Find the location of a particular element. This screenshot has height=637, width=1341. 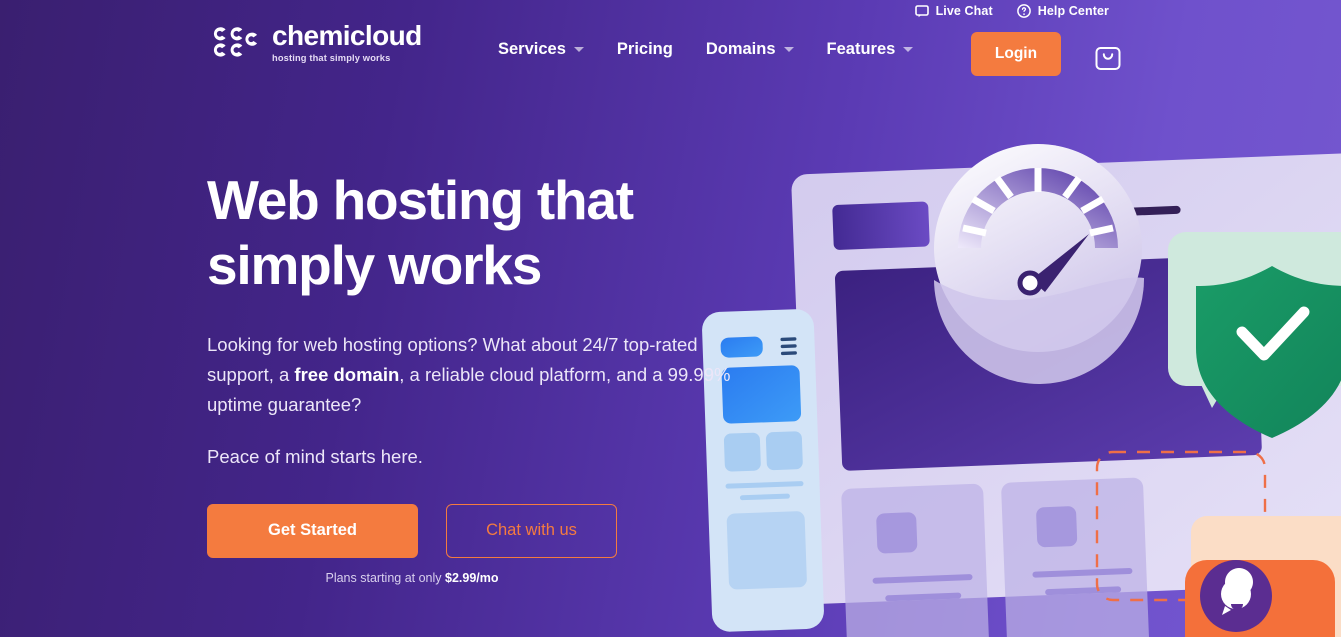

hero-tagline: Peace of mind starts here. is located at coordinates (315, 456).